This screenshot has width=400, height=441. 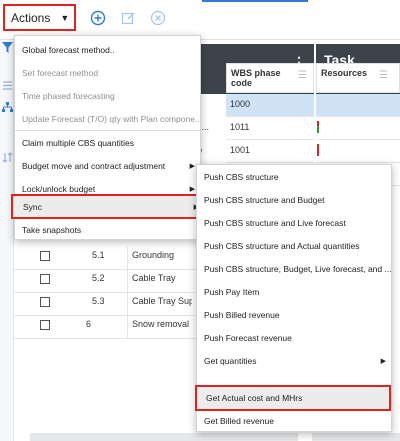 What do you see at coordinates (89, 324) in the screenshot?
I see `row-number: 6` at bounding box center [89, 324].